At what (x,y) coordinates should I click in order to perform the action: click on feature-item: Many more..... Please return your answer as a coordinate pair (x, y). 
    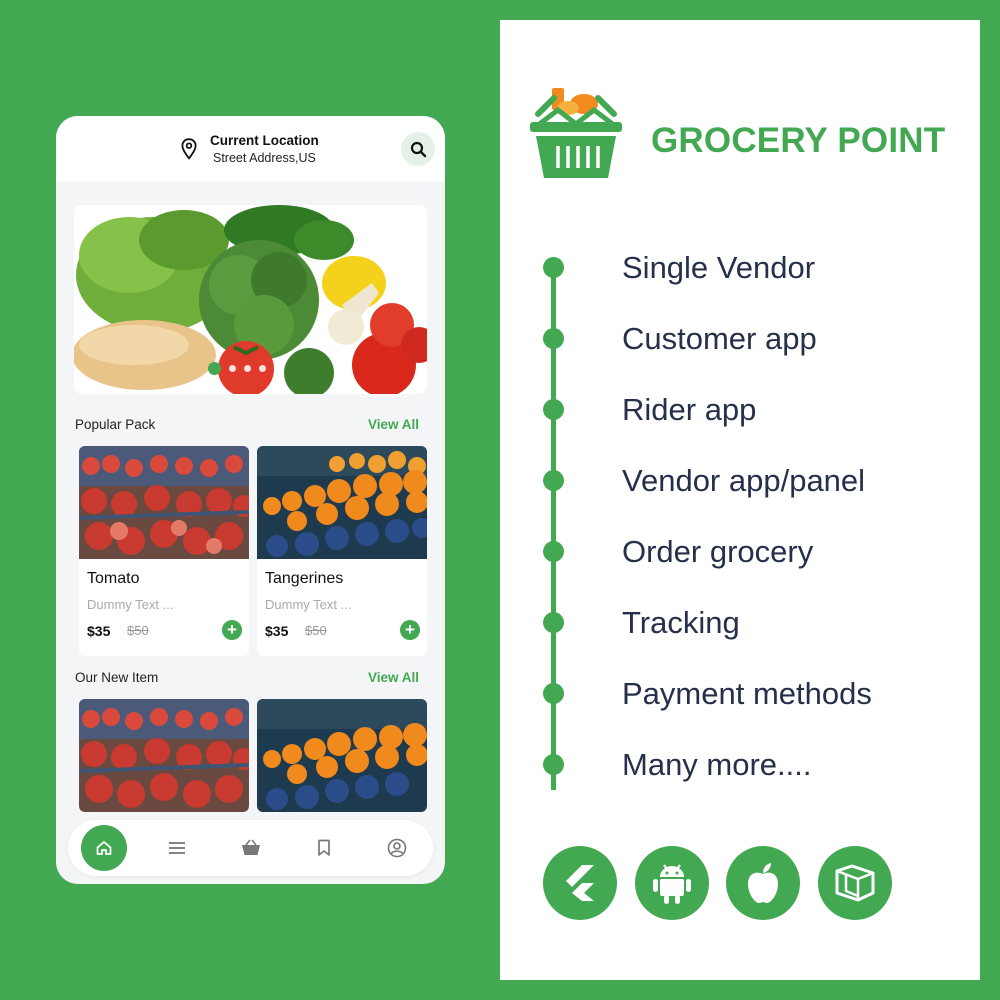
    Looking at the image, I should click on (740, 765).